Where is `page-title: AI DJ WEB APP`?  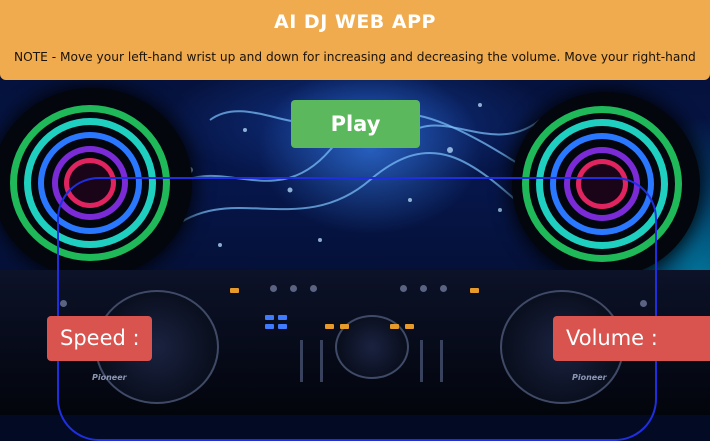 page-title: AI DJ WEB APP is located at coordinates (355, 22).